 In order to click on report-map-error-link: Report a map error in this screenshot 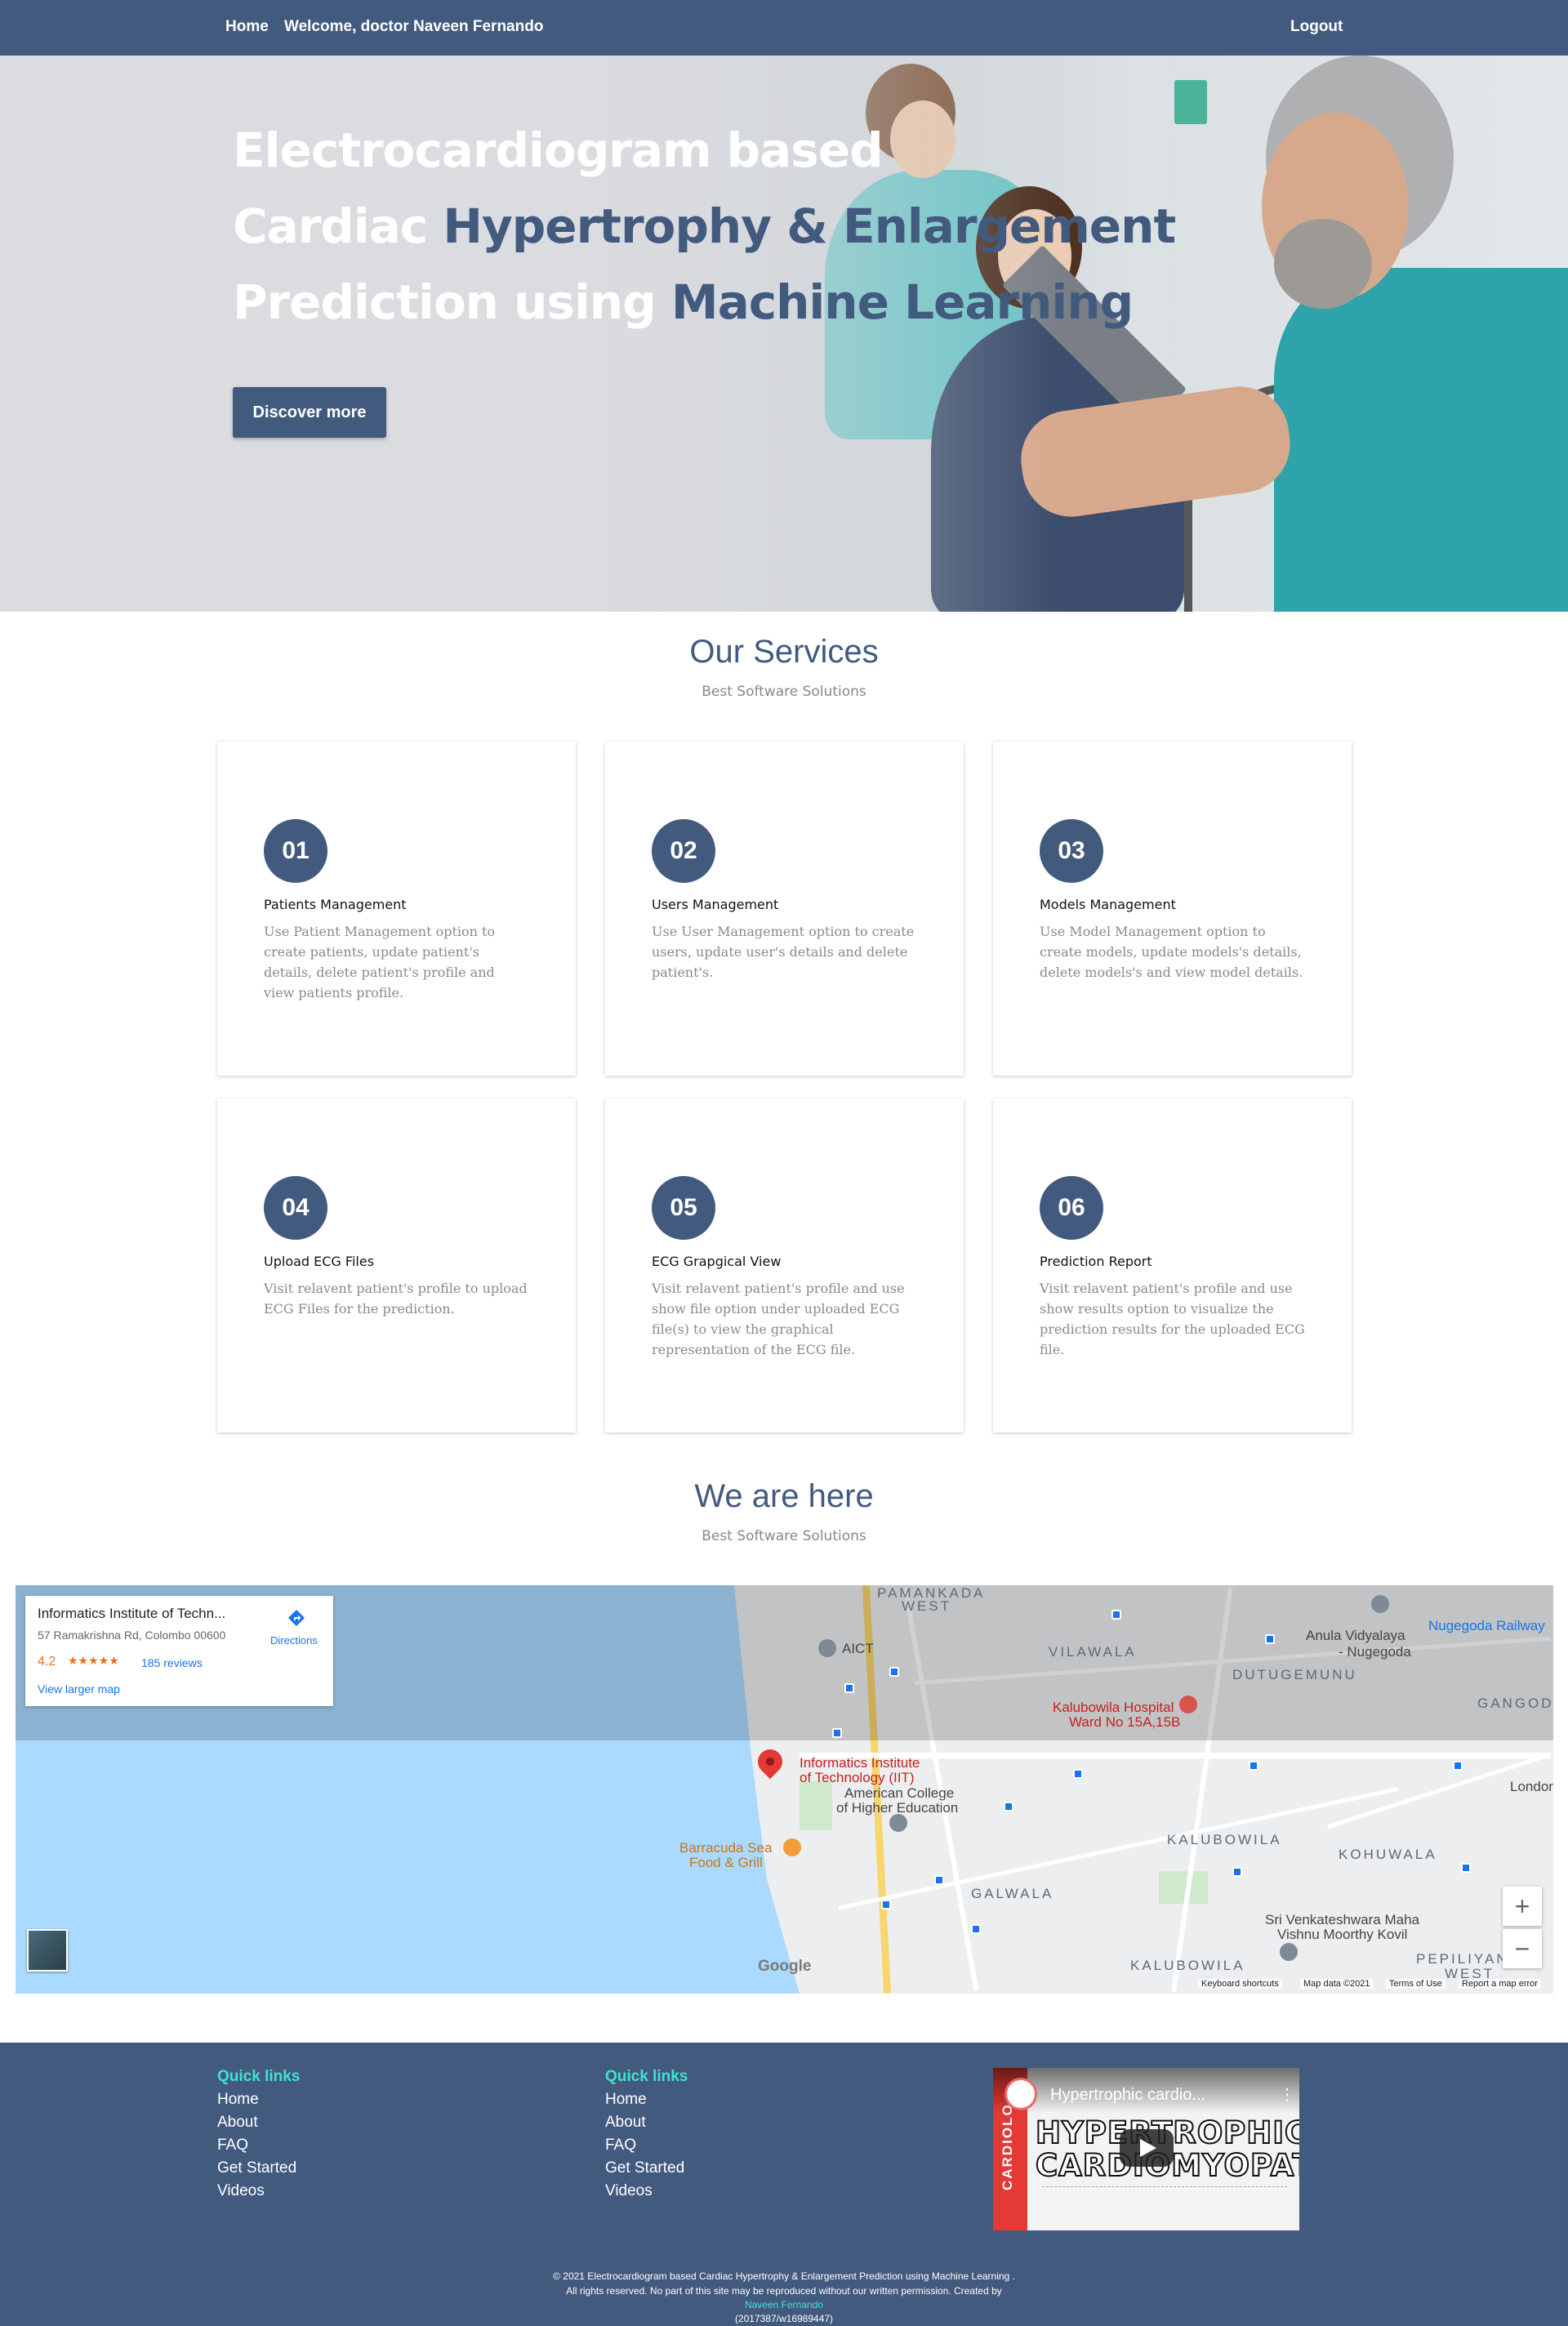, I will do `click(1500, 1984)`.